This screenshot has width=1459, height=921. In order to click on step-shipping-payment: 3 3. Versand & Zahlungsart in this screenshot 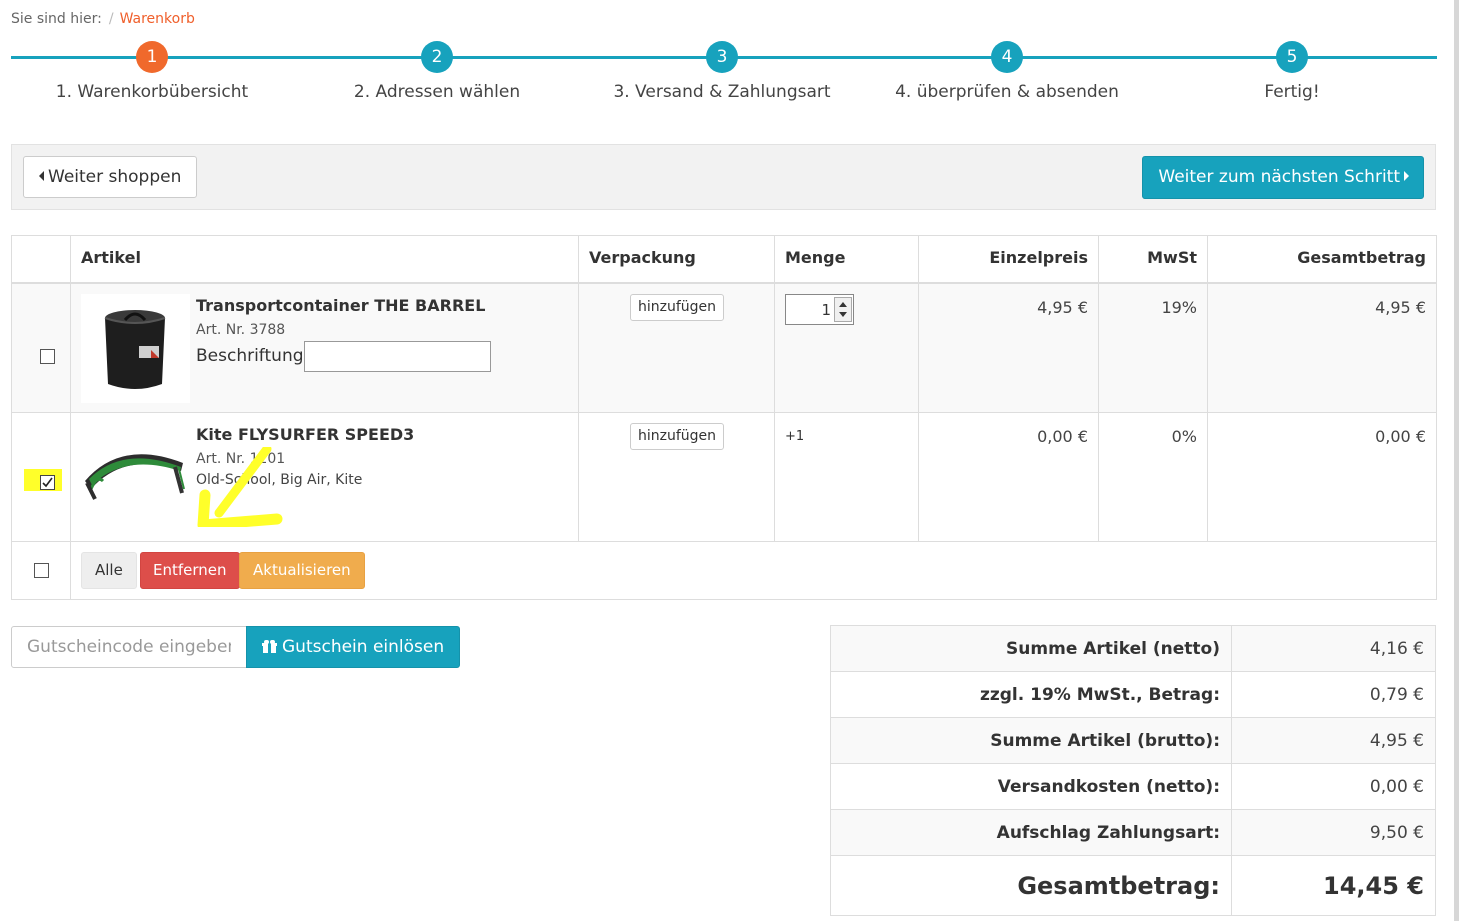, I will do `click(722, 71)`.